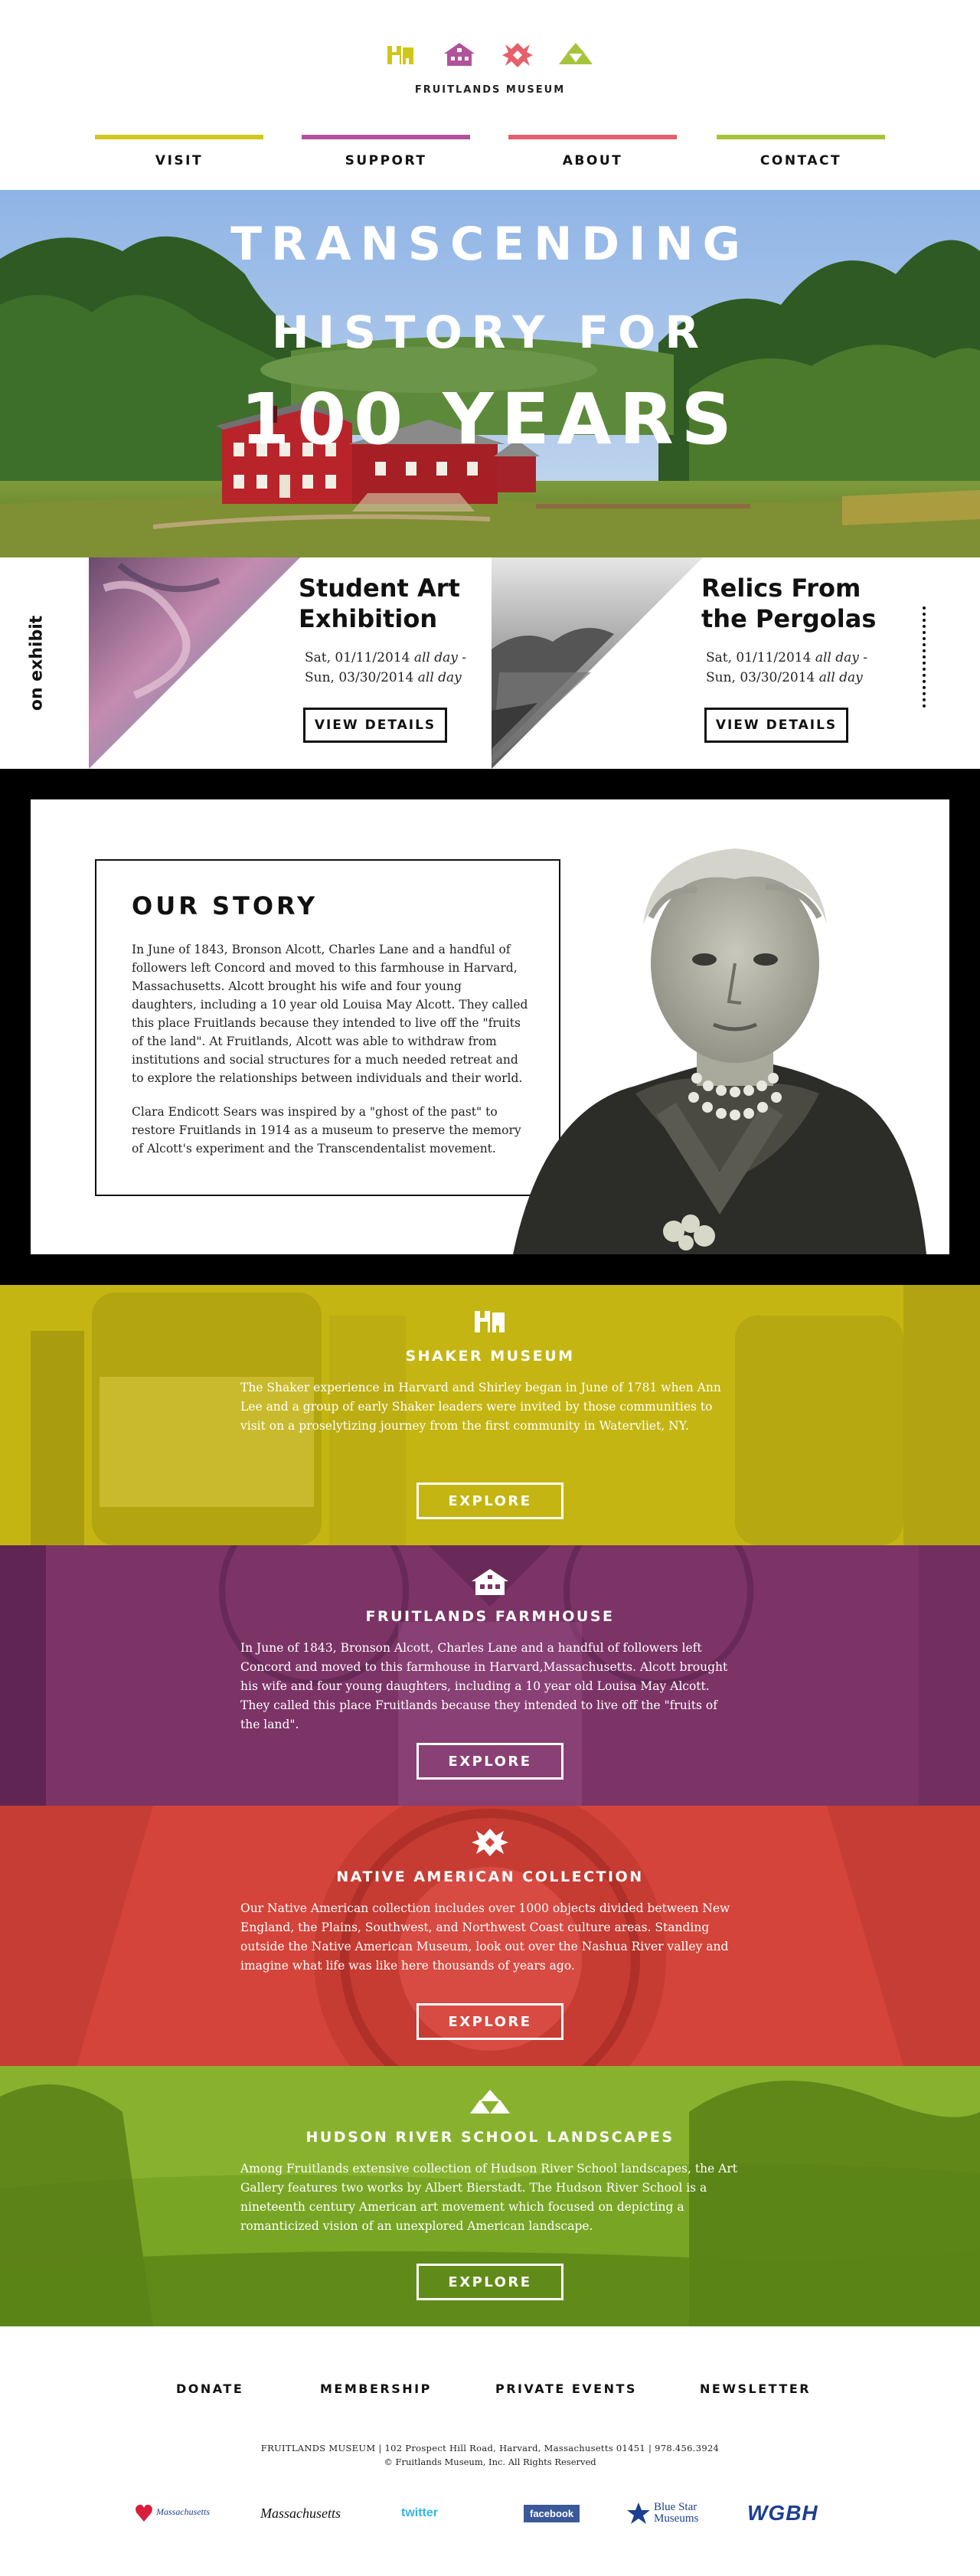  Describe the element at coordinates (924, 657) in the screenshot. I see `carousel-dots` at that location.